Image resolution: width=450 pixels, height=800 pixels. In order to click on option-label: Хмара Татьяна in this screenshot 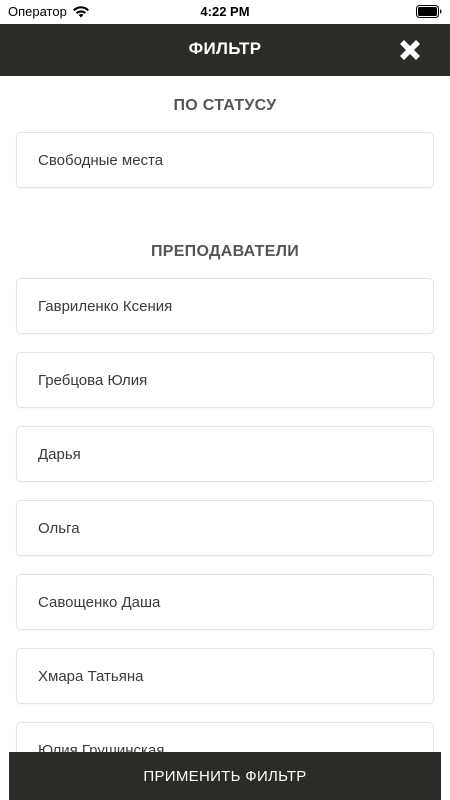, I will do `click(91, 676)`.